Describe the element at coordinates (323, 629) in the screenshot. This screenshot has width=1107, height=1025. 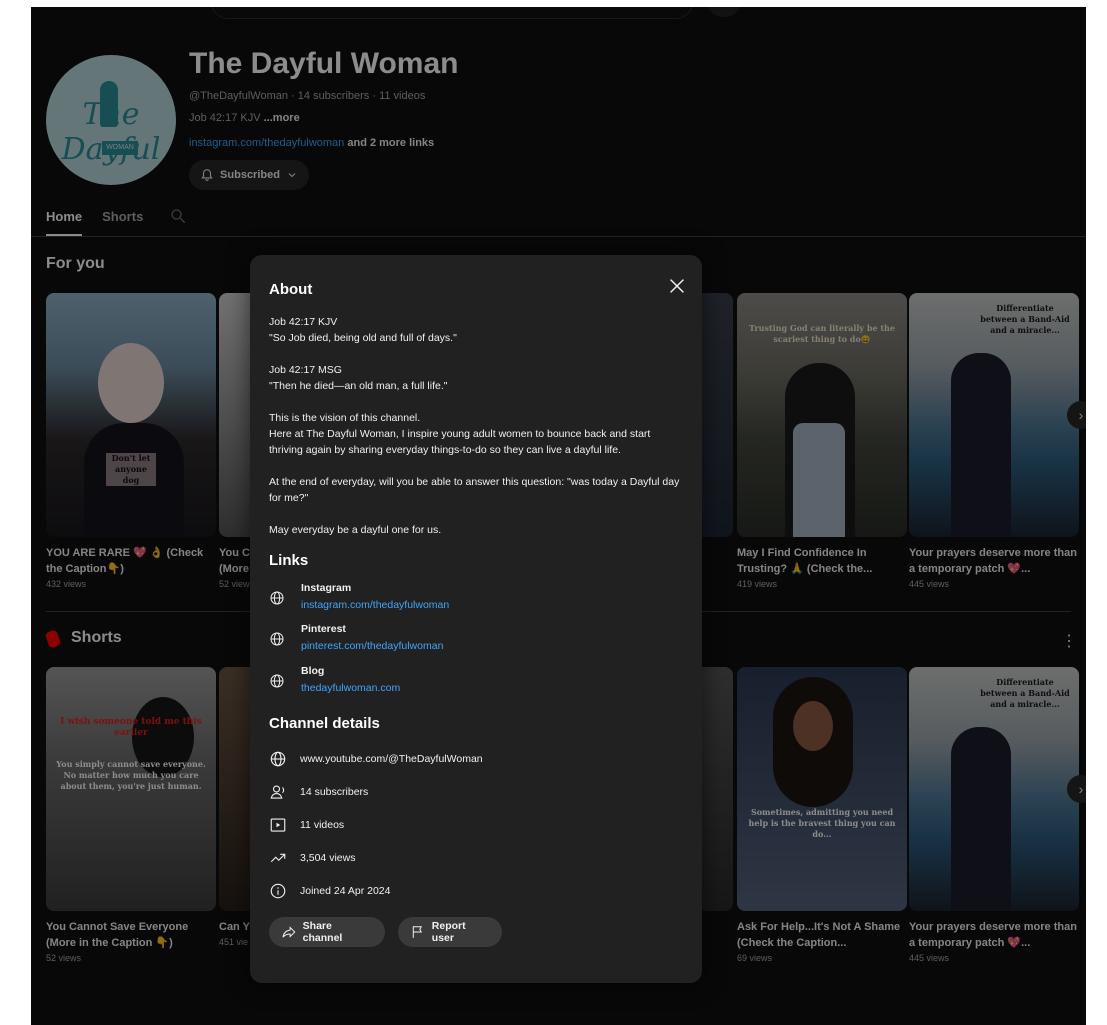
I see `link-name: Pinterest` at that location.